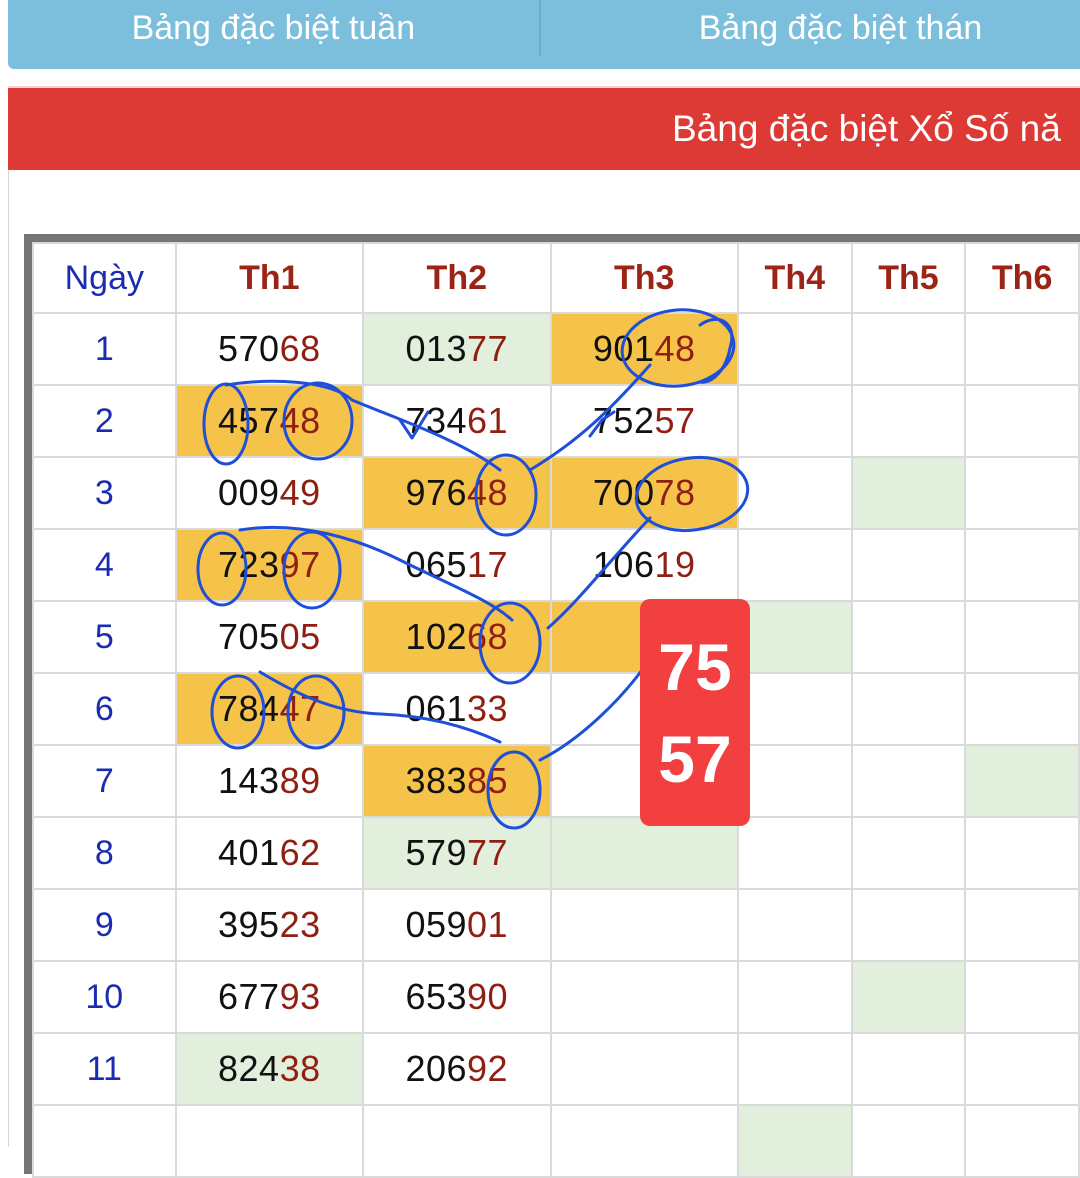 The height and width of the screenshot is (1178, 1080). Describe the element at coordinates (1022, 278) in the screenshot. I see `column-header-th6: Th6` at that location.